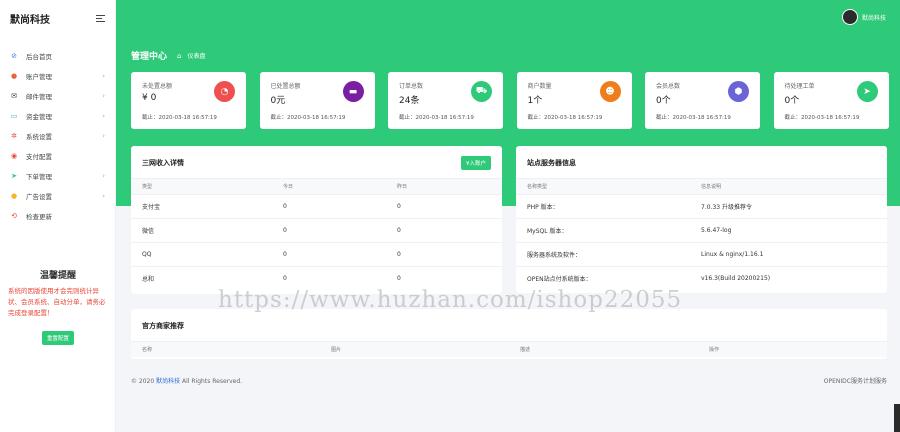 The height and width of the screenshot is (432, 900). I want to click on server-table-header: 名称类型 信息说明, so click(701, 186).